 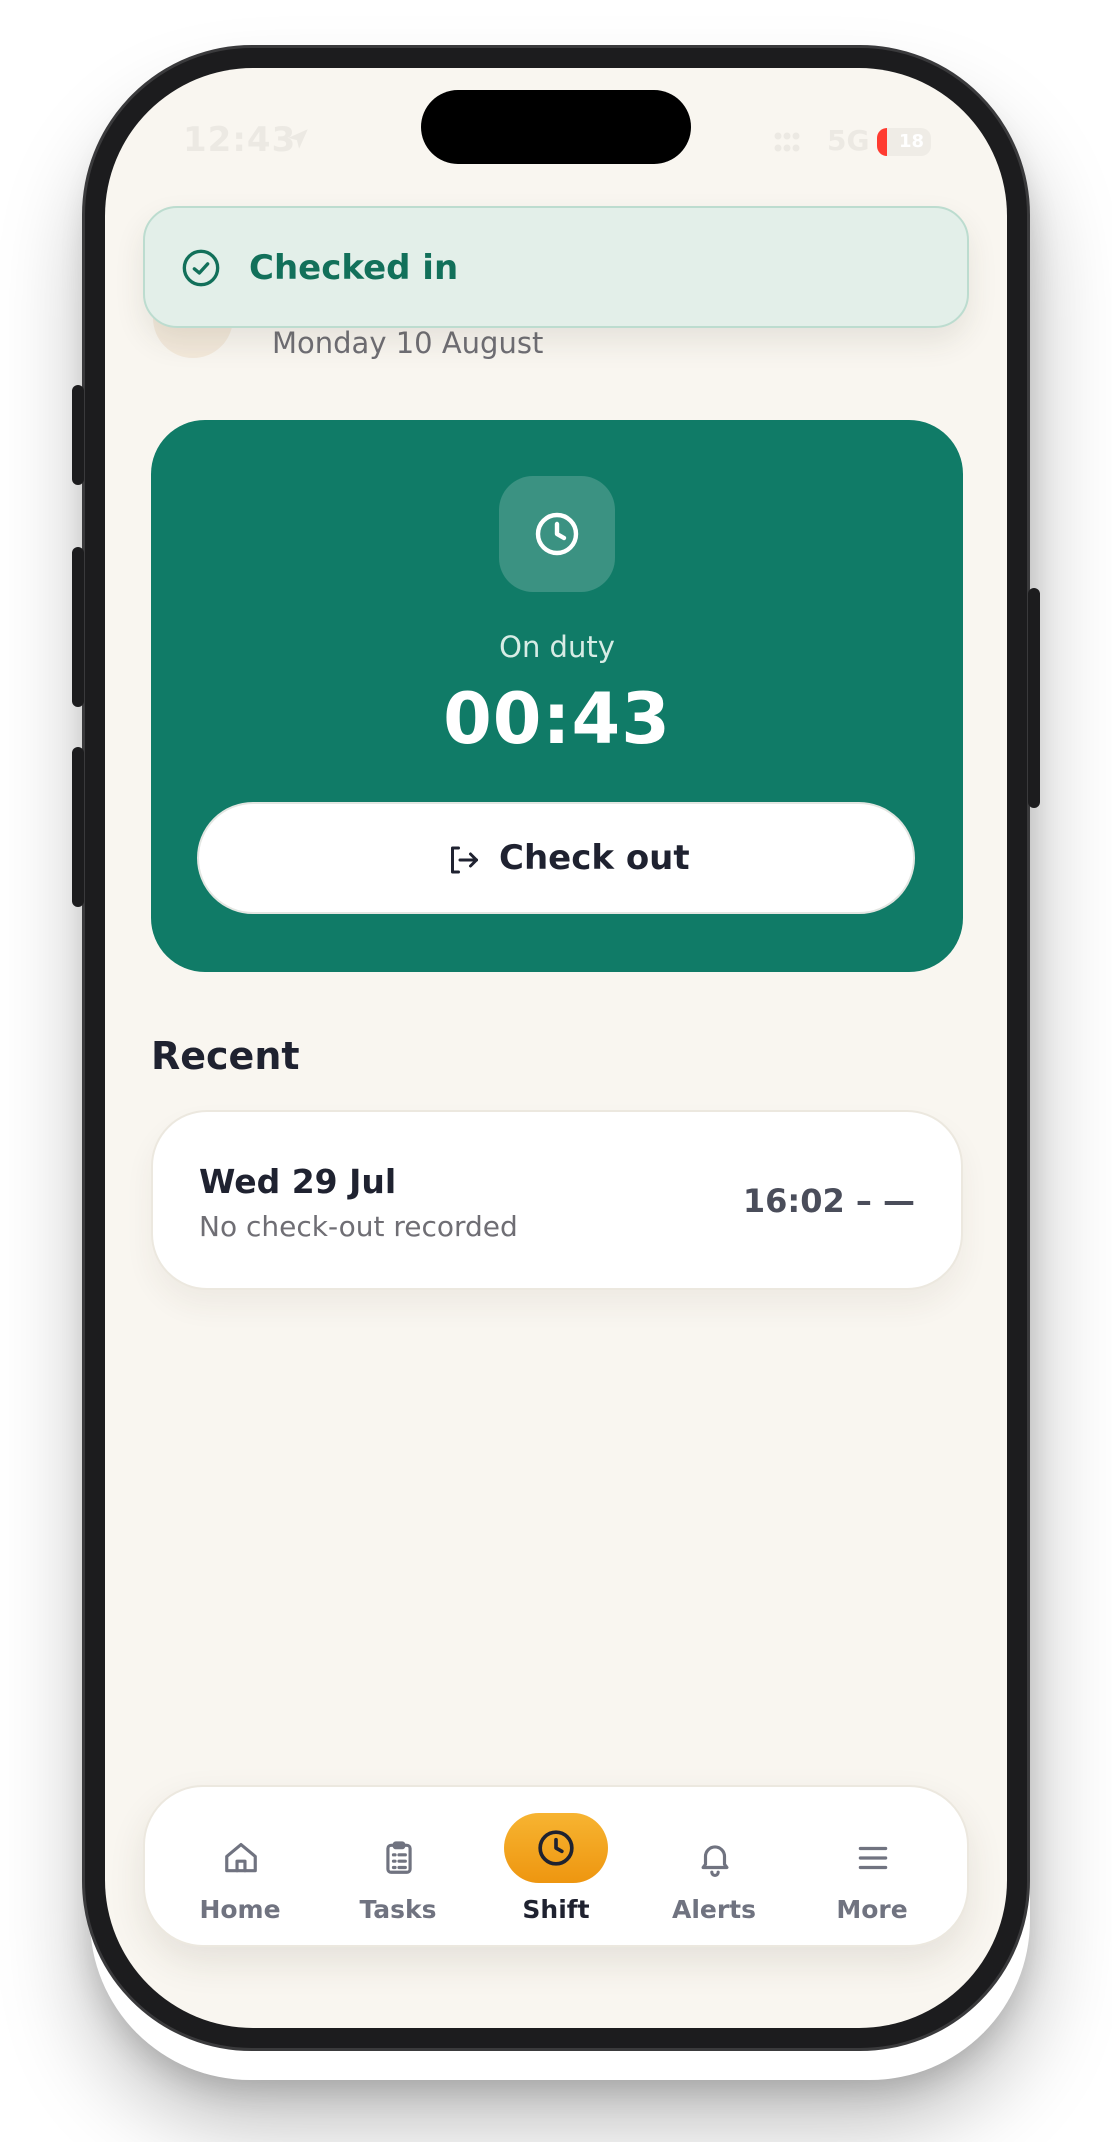 What do you see at coordinates (714, 1909) in the screenshot?
I see `tab-alerts-label: Alerts` at bounding box center [714, 1909].